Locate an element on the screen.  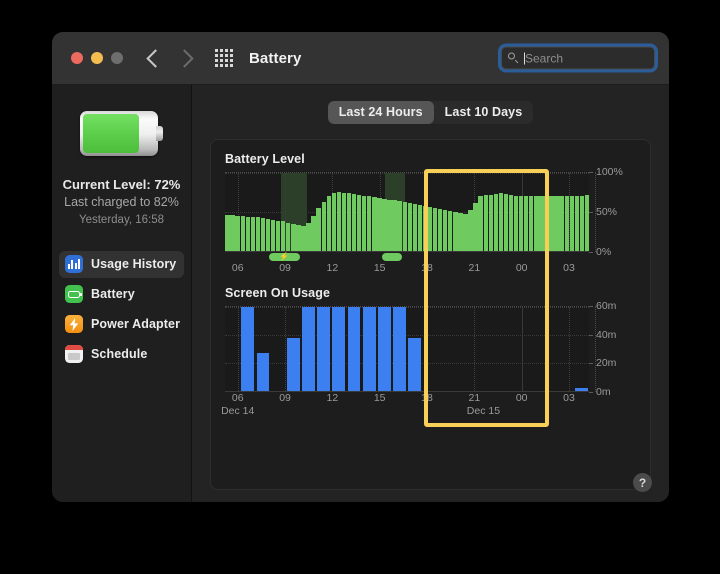
sidebar-item-label: Power Adapter is located at coordinates (136, 324).